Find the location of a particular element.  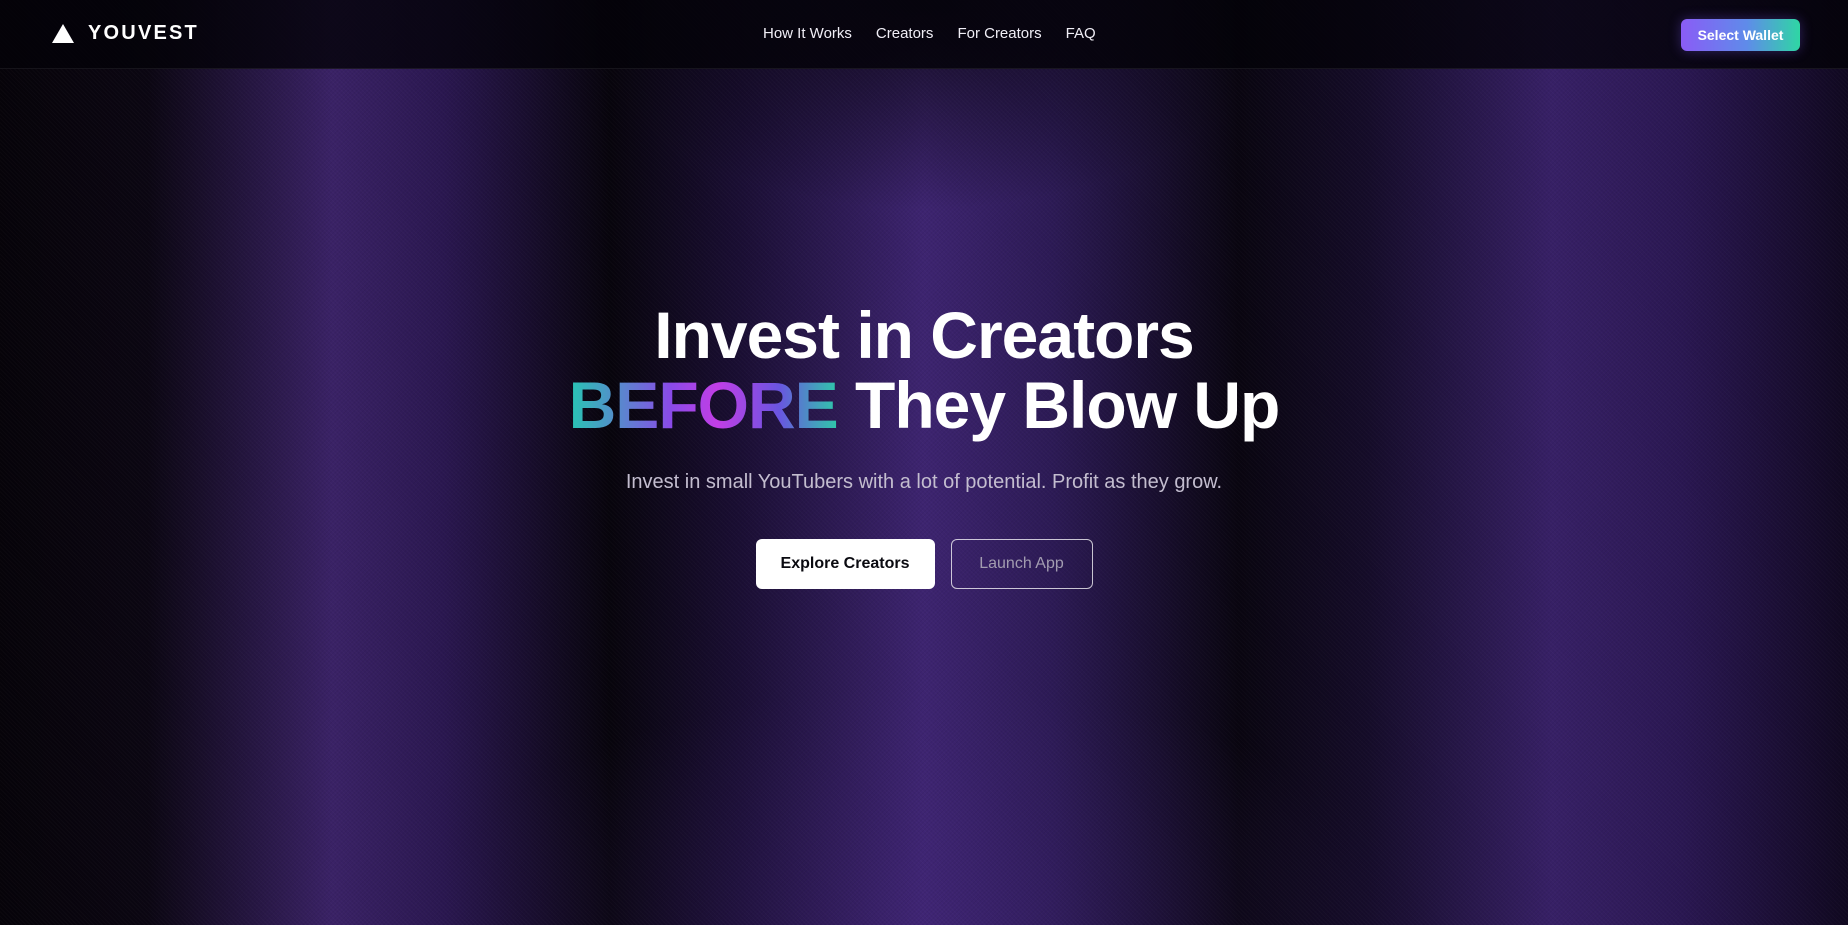

nav-link-for-creators: For Creators is located at coordinates (999, 33).